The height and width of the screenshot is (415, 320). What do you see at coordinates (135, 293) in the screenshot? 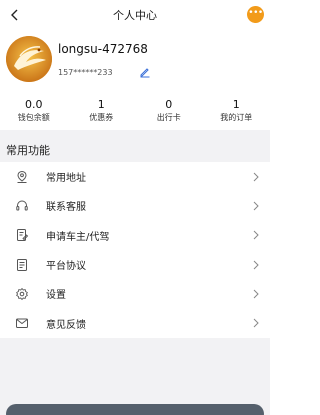
I see `menu-item-settings: 设置` at bounding box center [135, 293].